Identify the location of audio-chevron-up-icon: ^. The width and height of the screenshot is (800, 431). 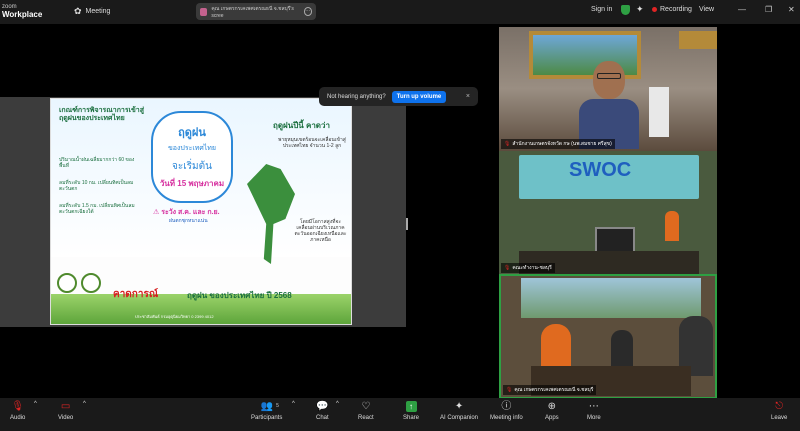
(35, 404).